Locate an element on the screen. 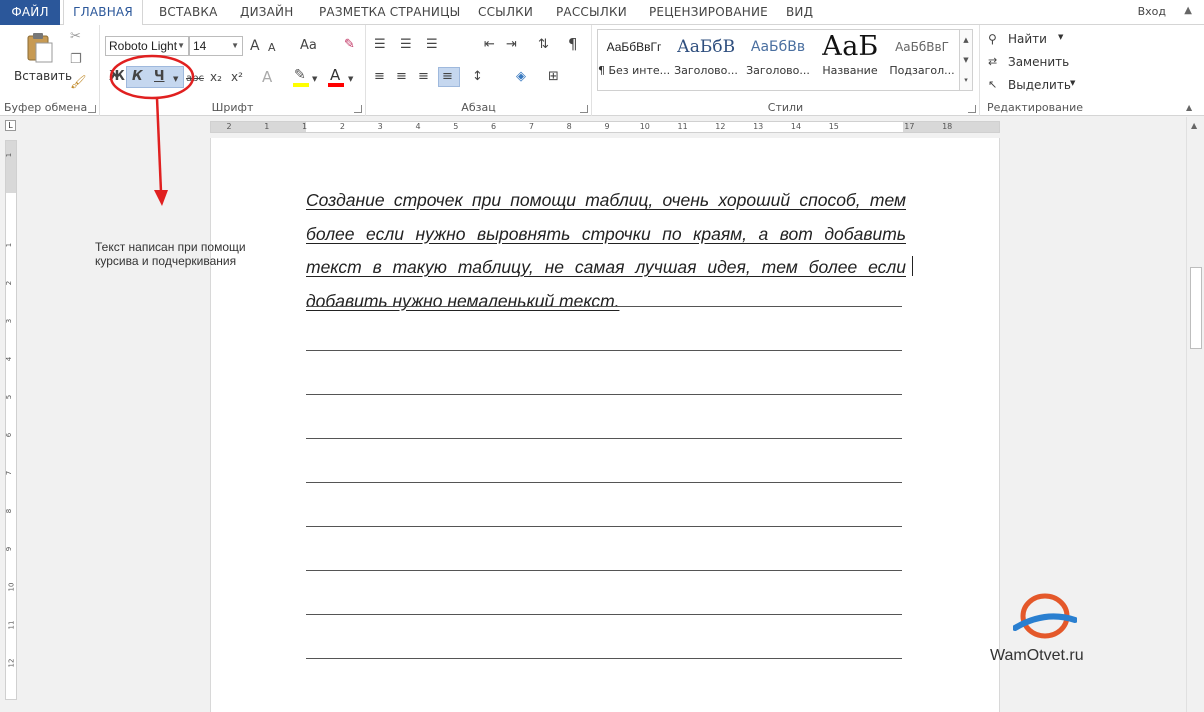 The width and height of the screenshot is (1204, 712). justify-icon: ≡ is located at coordinates (447, 77).